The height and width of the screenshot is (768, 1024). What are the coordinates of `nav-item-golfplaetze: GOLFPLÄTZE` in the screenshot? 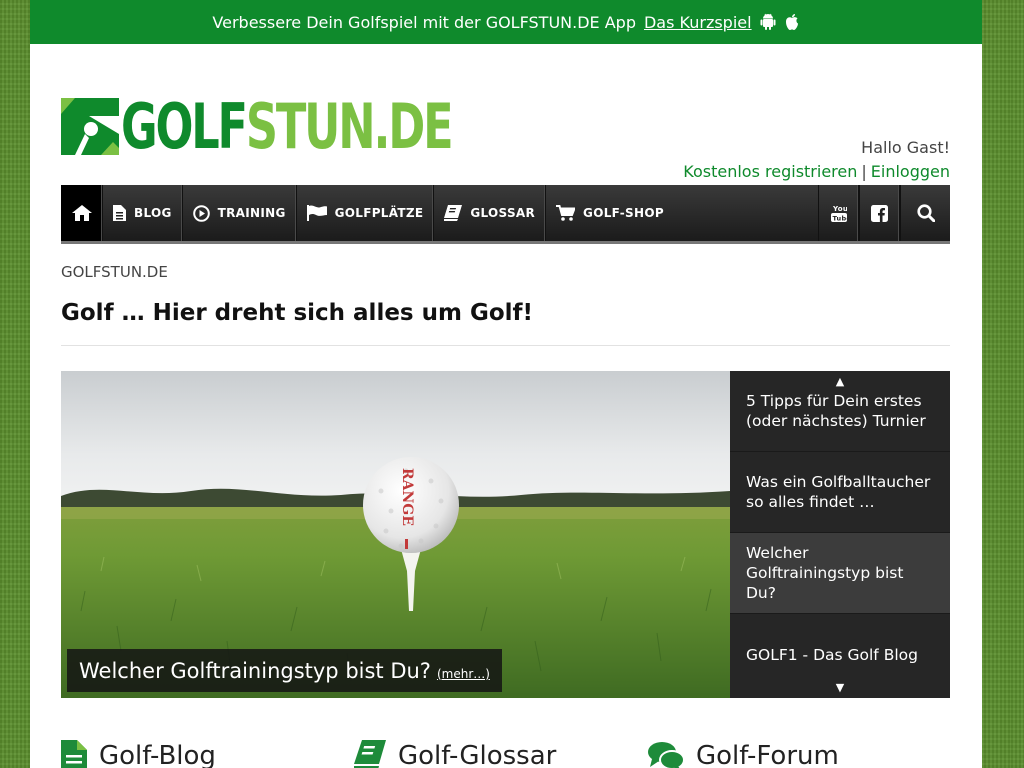 It's located at (366, 213).